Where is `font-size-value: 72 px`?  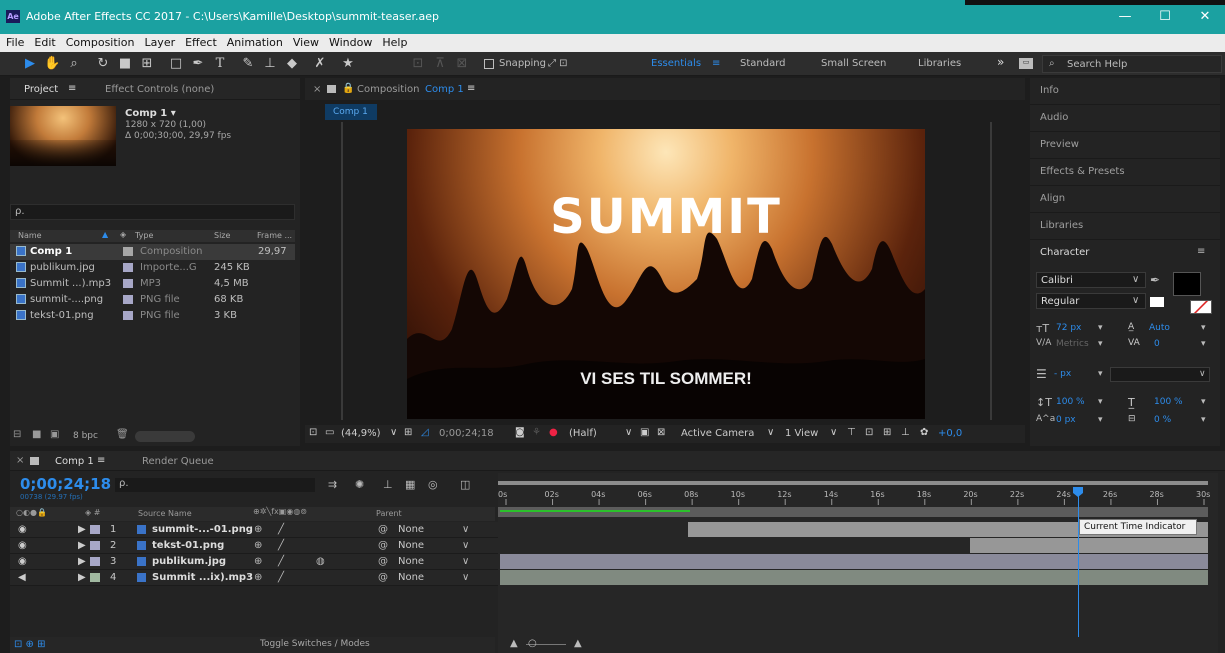 font-size-value: 72 px is located at coordinates (1068, 328).